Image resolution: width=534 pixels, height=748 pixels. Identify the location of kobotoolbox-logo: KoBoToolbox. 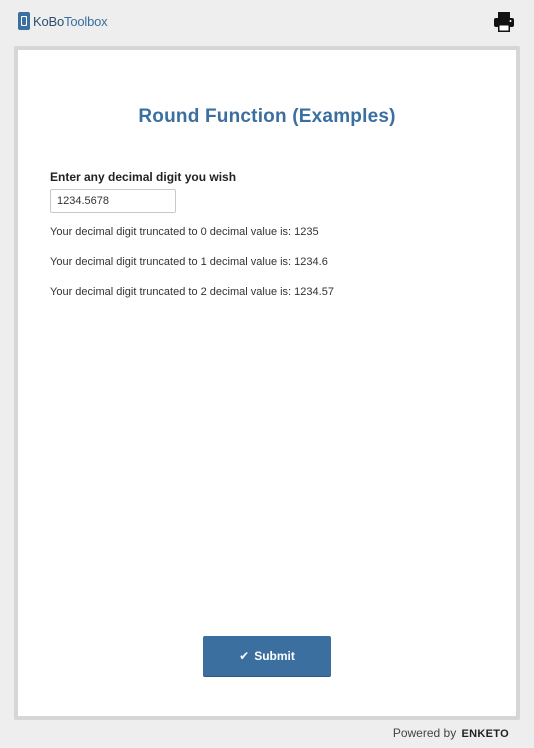
(63, 21).